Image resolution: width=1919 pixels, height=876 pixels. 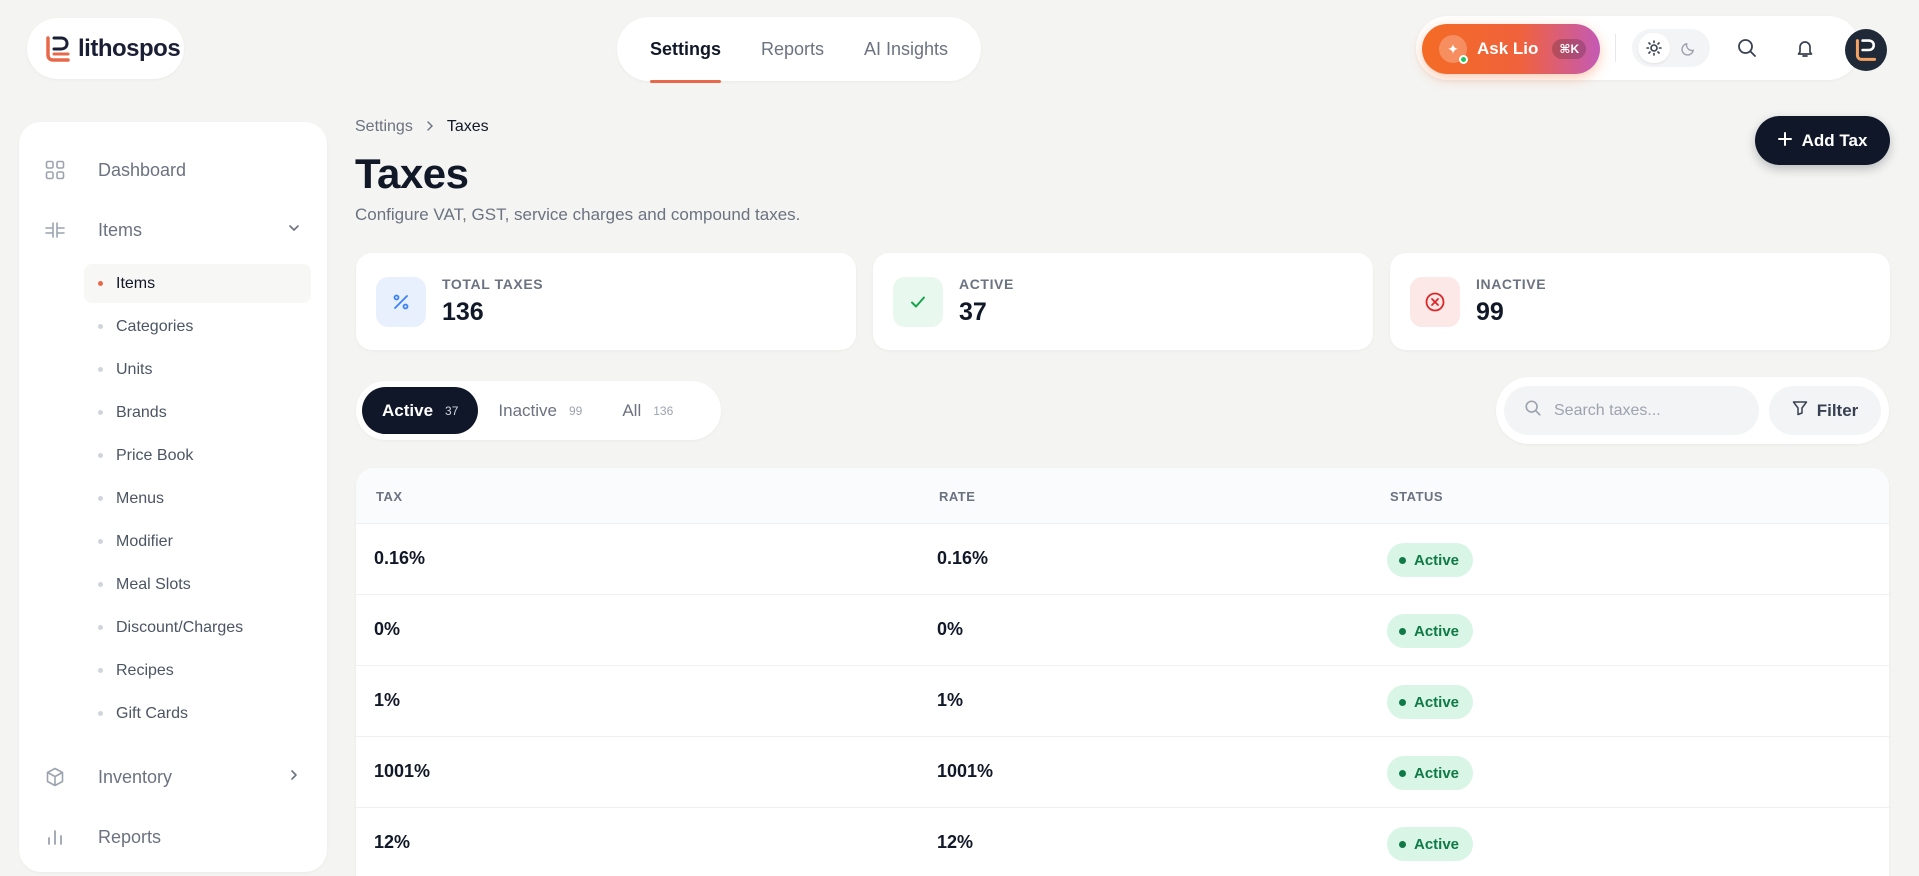 I want to click on sidebar-item-reports: Reports, so click(x=173, y=837).